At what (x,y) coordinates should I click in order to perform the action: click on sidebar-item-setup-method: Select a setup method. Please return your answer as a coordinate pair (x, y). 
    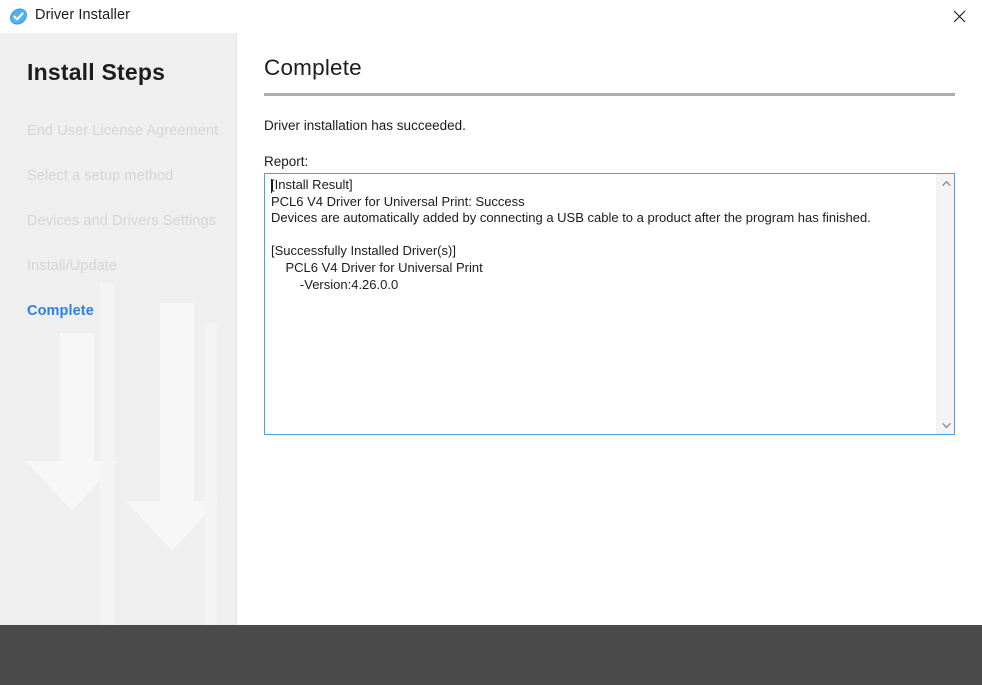
    Looking at the image, I should click on (129, 188).